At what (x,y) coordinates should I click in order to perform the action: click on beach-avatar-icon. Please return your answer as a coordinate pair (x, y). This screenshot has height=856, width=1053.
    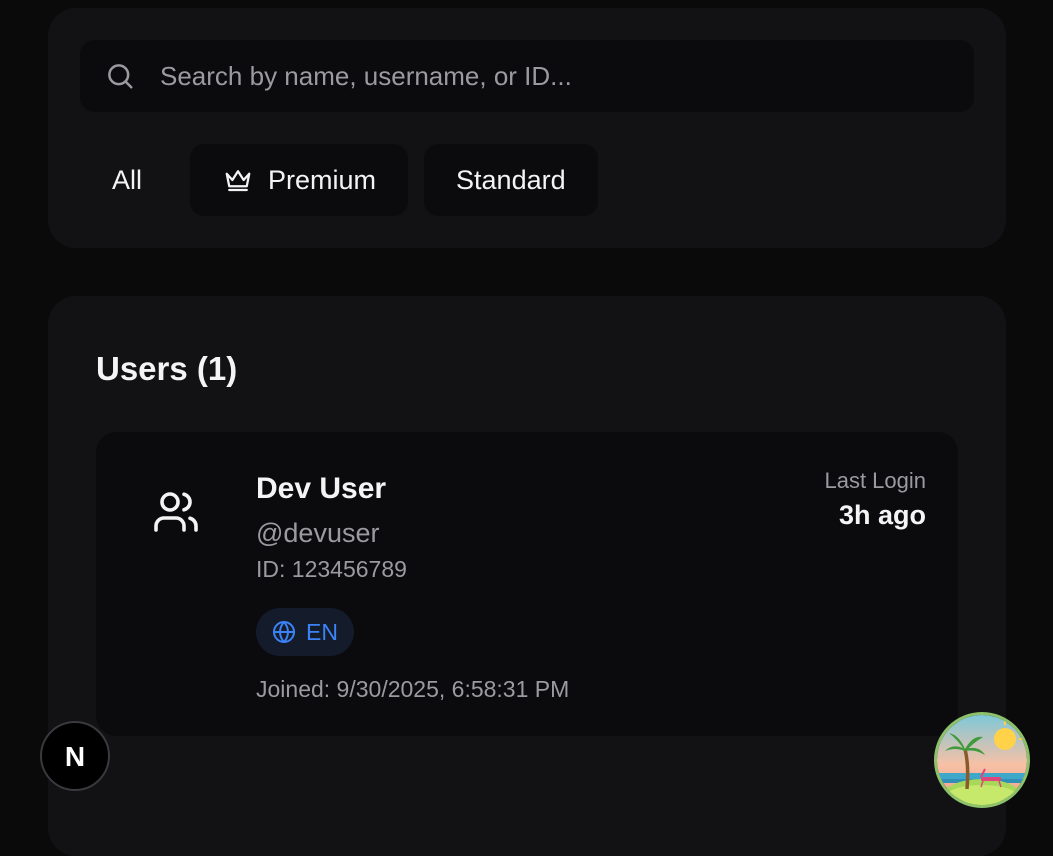
    Looking at the image, I should click on (982, 760).